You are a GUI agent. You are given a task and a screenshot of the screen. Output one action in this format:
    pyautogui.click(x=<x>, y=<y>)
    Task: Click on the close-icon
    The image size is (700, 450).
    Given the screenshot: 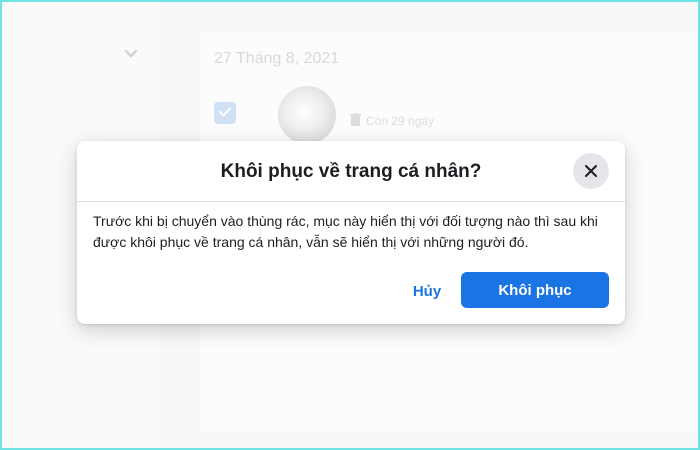 What is the action you would take?
    pyautogui.click(x=591, y=171)
    